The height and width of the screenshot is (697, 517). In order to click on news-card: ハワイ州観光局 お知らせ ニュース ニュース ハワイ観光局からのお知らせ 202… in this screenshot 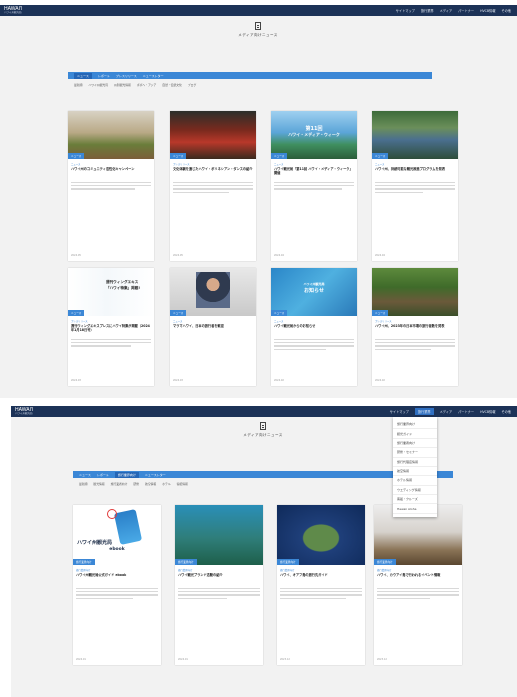, I will do `click(314, 327)`.